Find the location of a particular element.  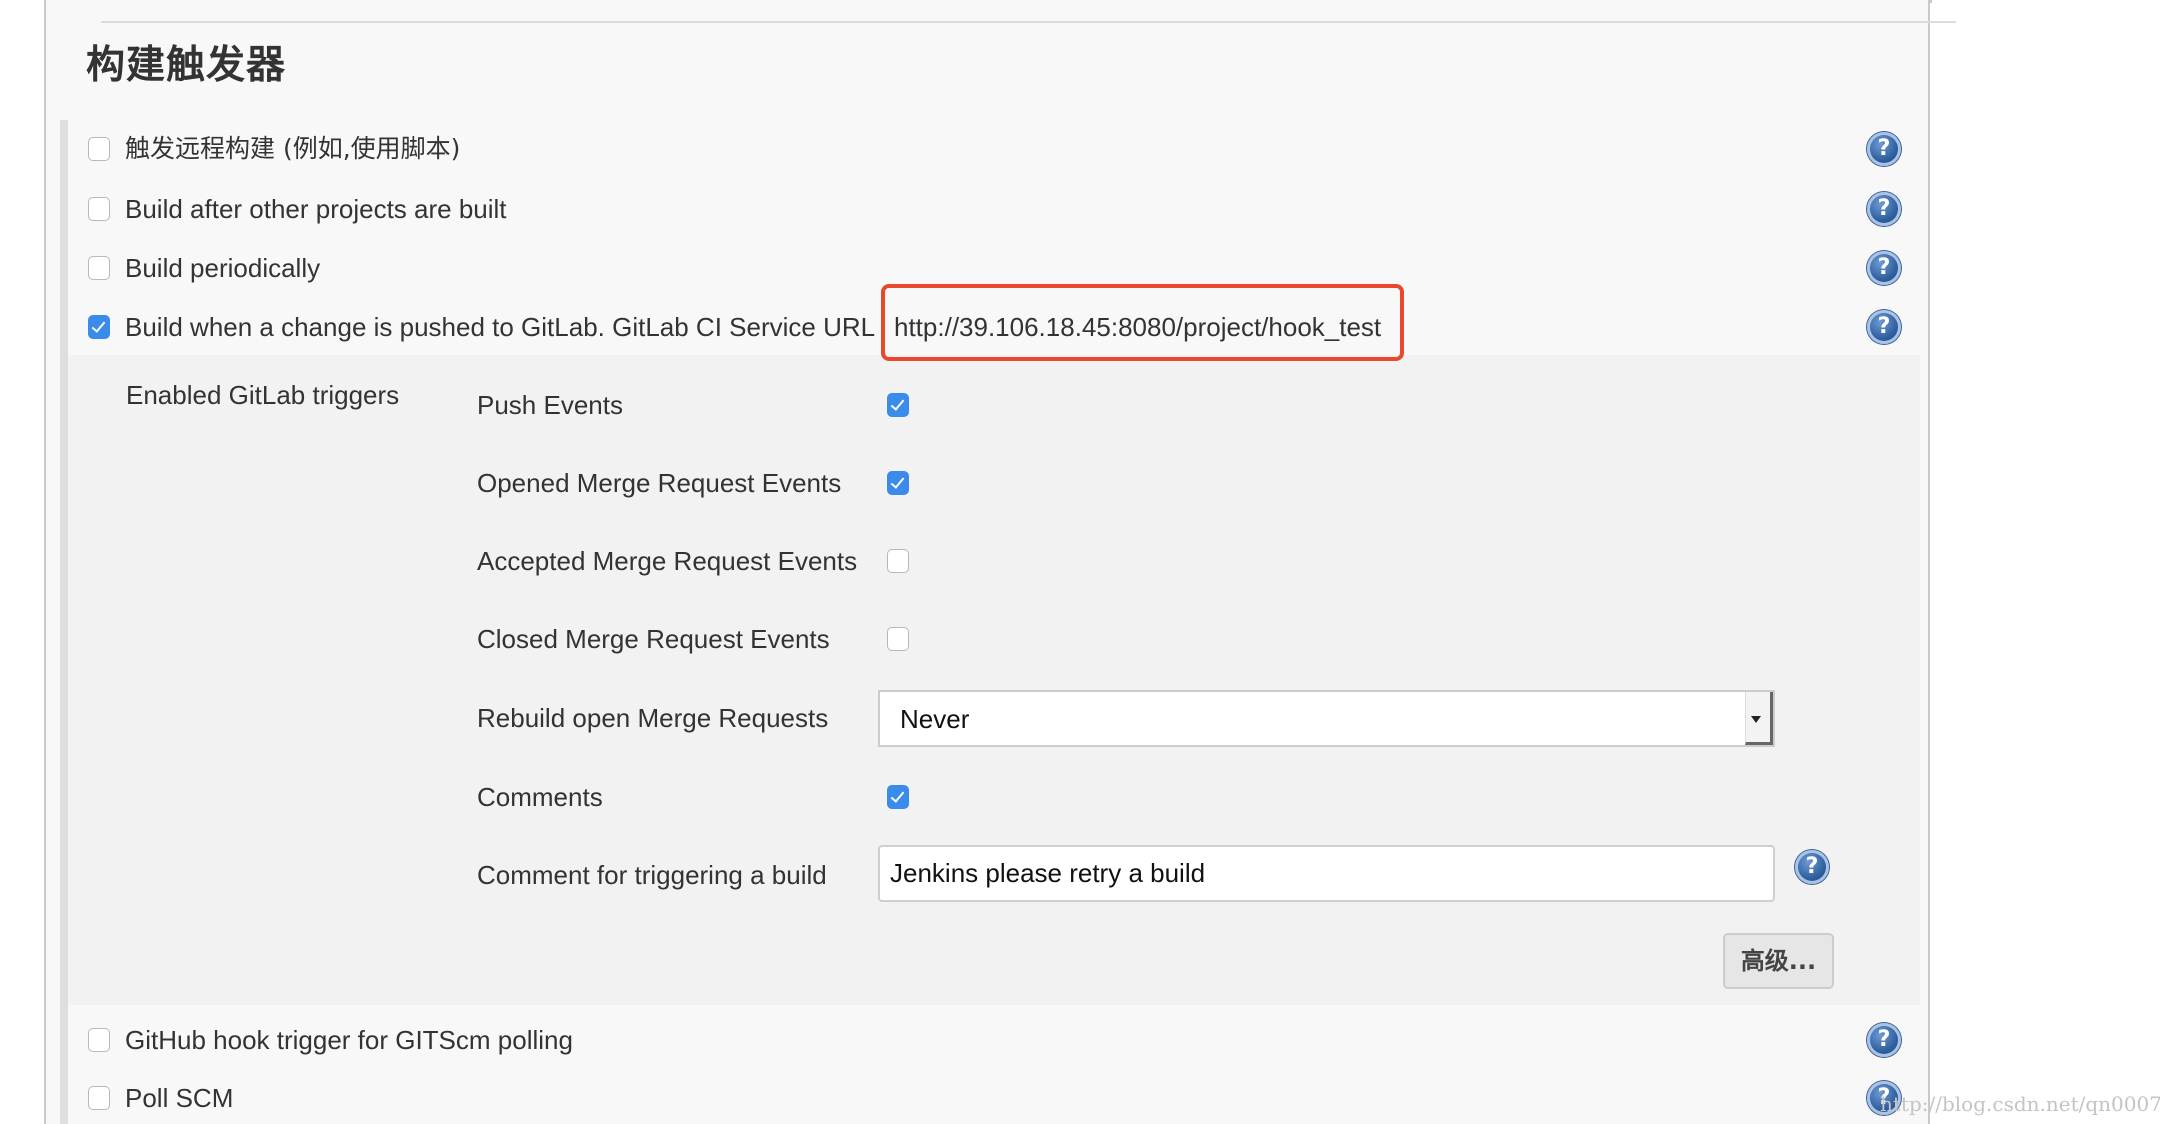

accepted-mr-events-checkbox is located at coordinates (898, 561).